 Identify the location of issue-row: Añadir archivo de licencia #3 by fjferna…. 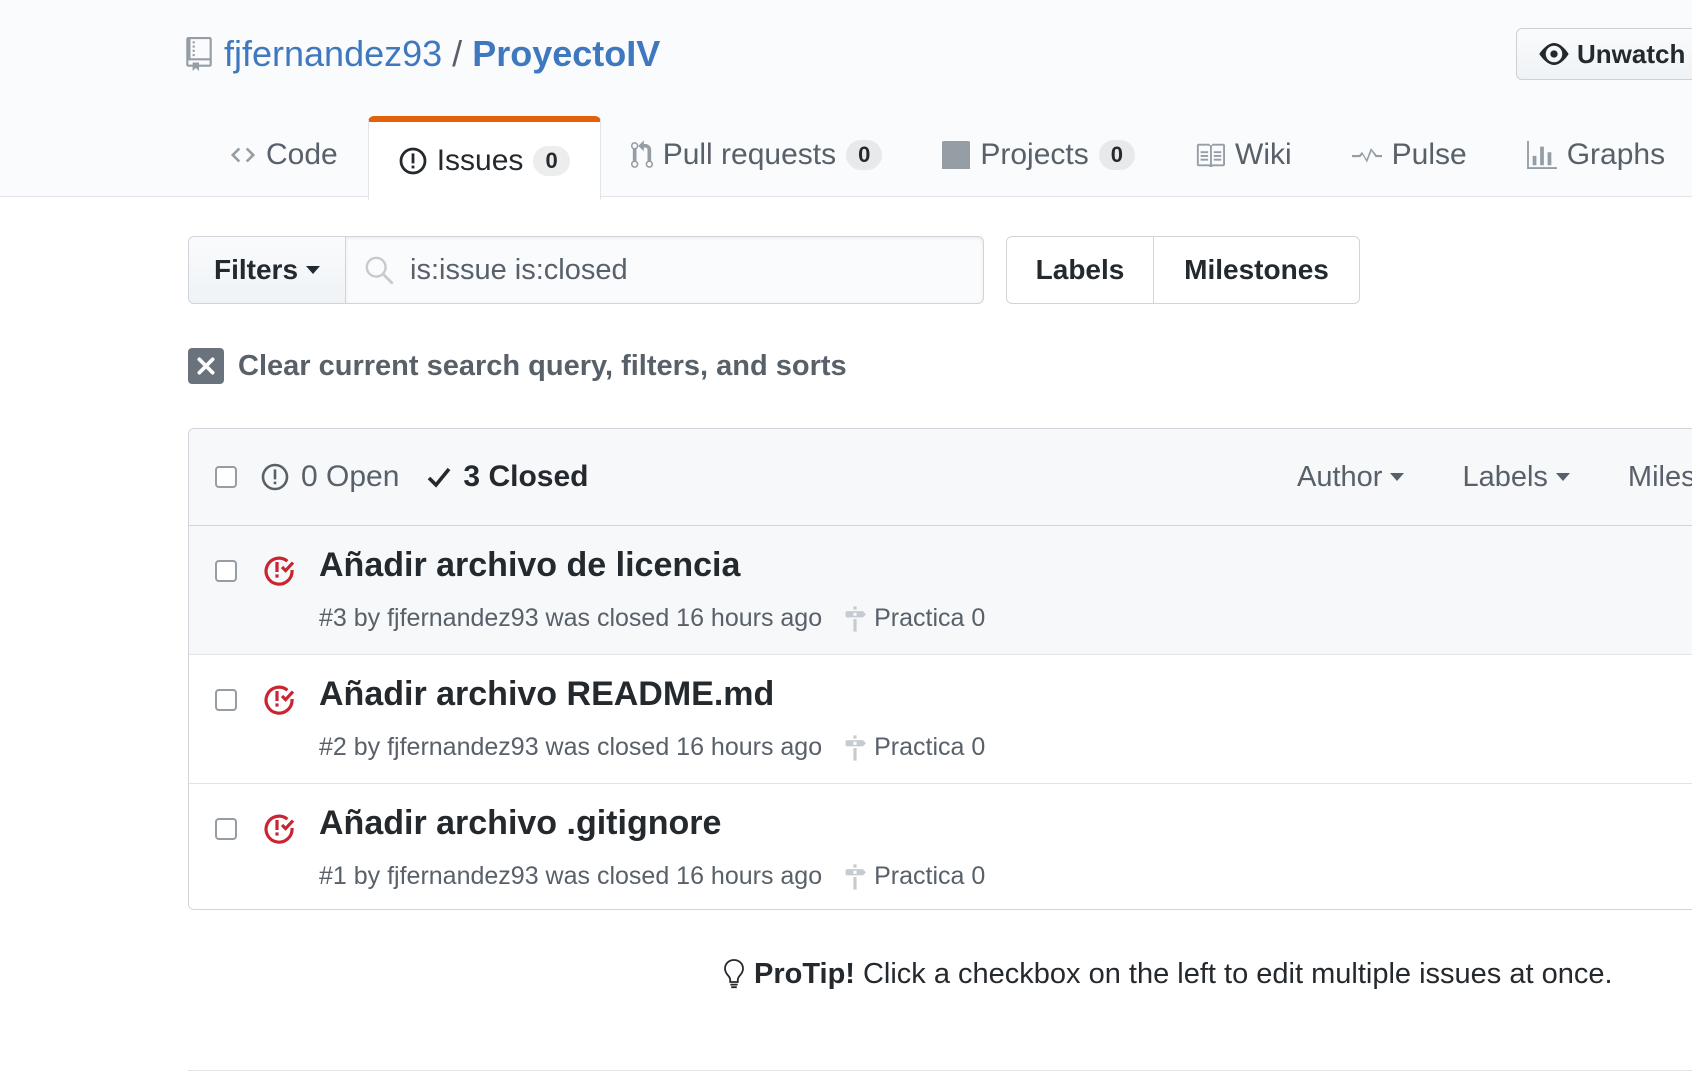
(940, 590).